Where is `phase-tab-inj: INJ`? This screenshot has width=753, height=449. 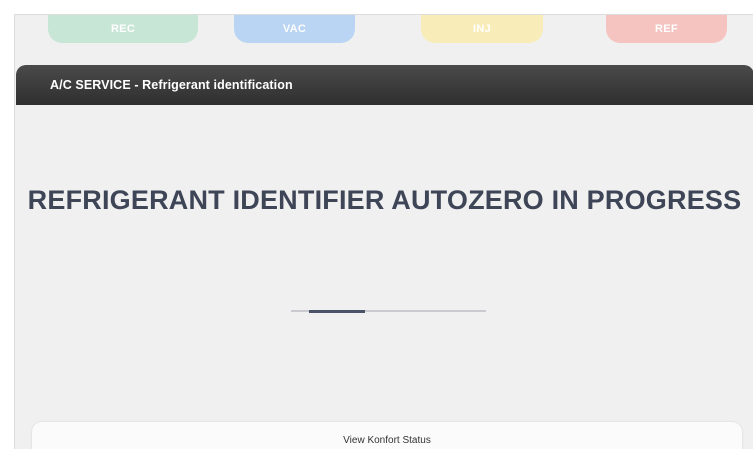
phase-tab-inj: INJ is located at coordinates (482, 29).